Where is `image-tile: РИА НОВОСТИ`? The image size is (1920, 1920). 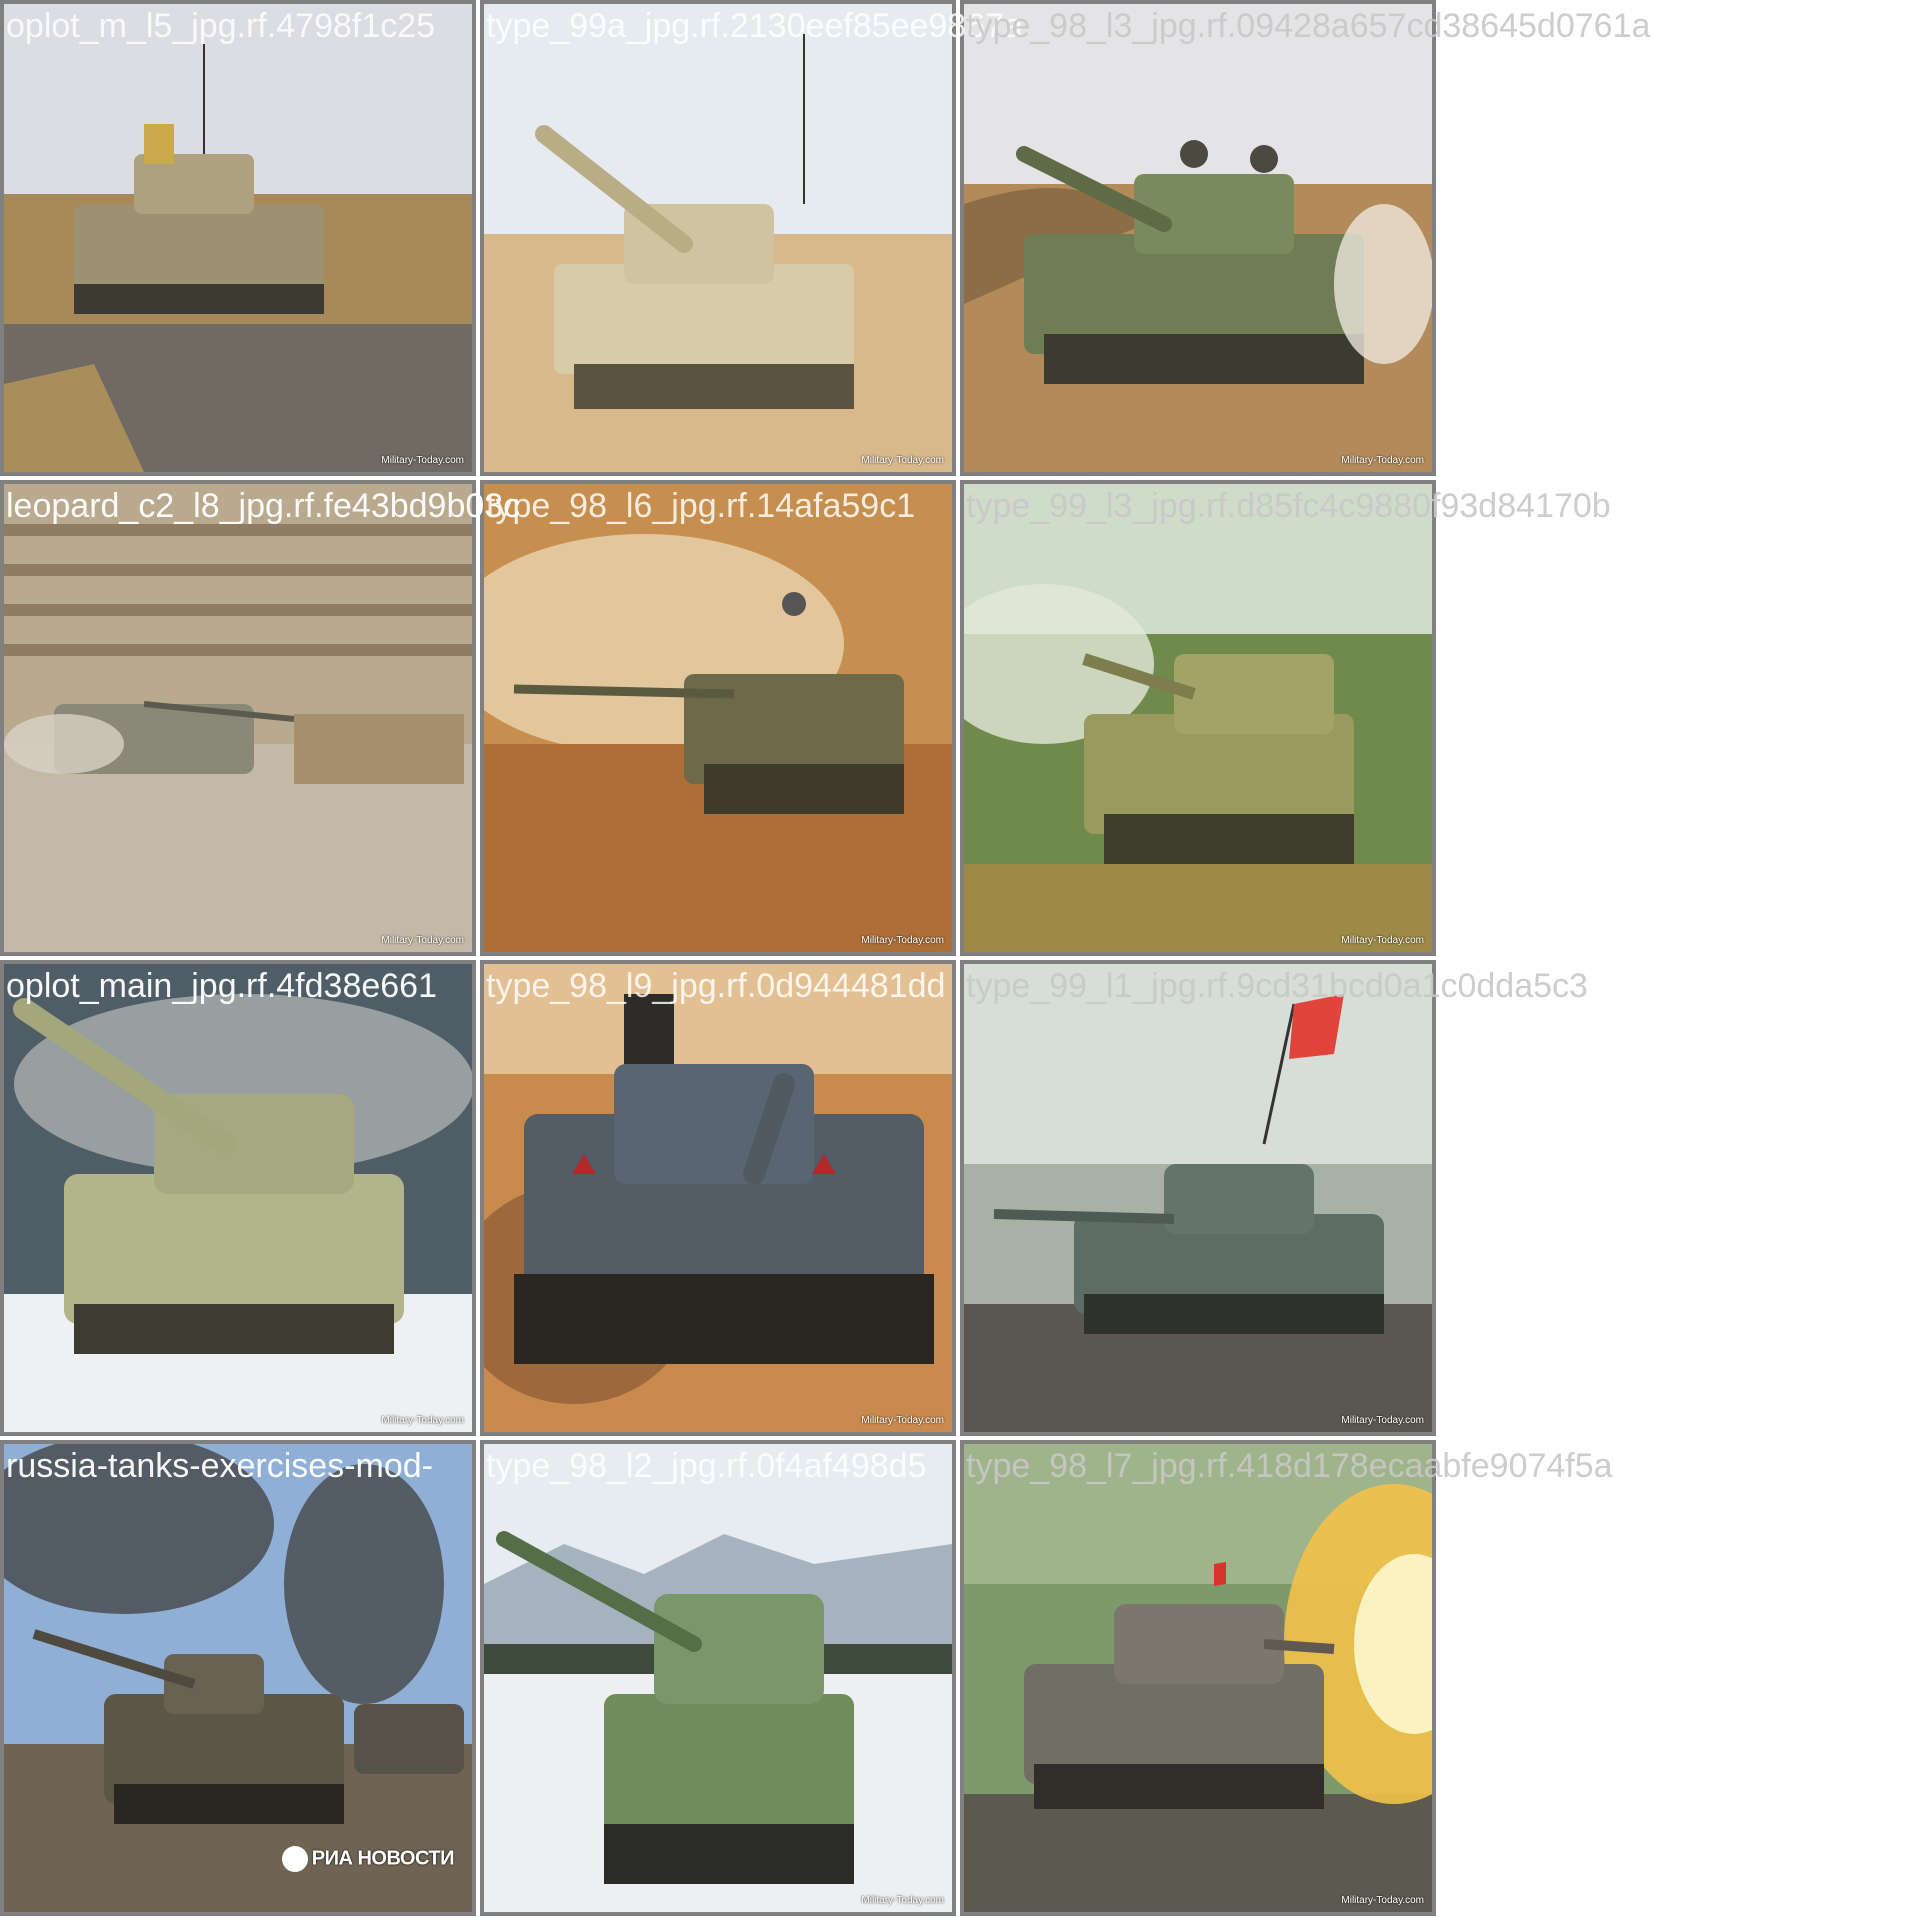 image-tile: РИА НОВОСТИ is located at coordinates (238, 1678).